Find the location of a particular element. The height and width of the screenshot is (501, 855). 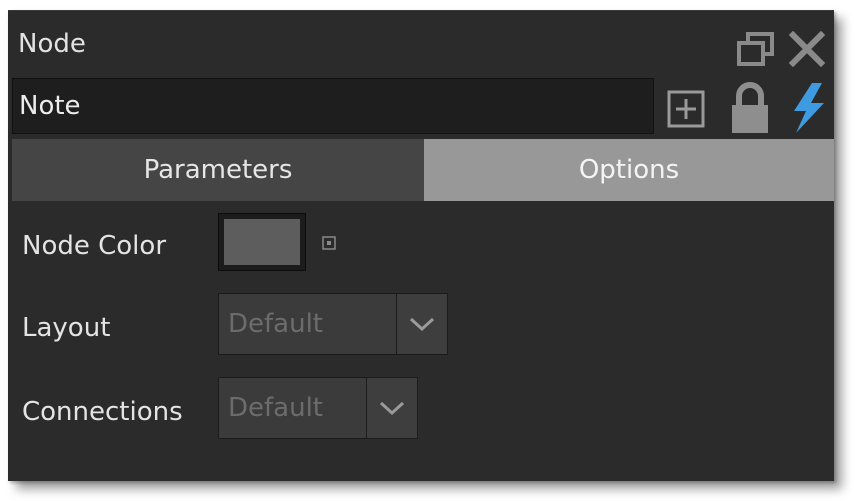

layout-select: Default is located at coordinates (333, 324).